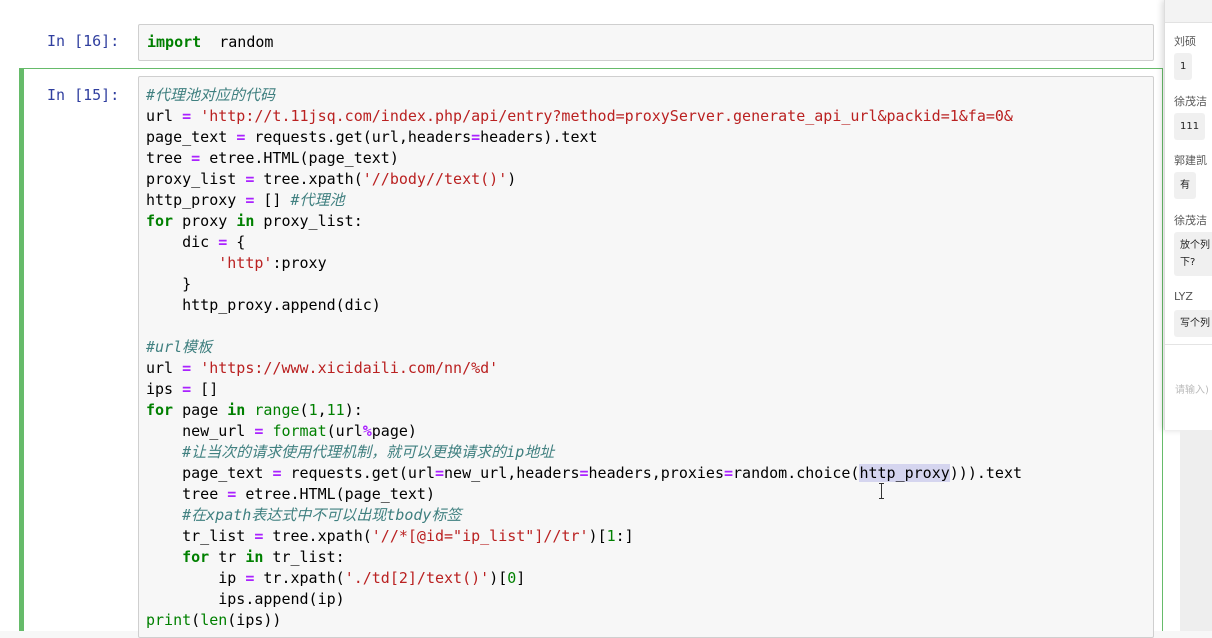 The height and width of the screenshot is (638, 1212). What do you see at coordinates (1196, 530) in the screenshot?
I see `side-gutter` at bounding box center [1196, 530].